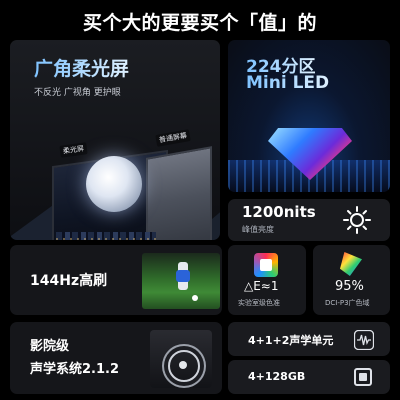  I want to click on color-gamut-card: 95% DCI-P3广色域, so click(351, 280).